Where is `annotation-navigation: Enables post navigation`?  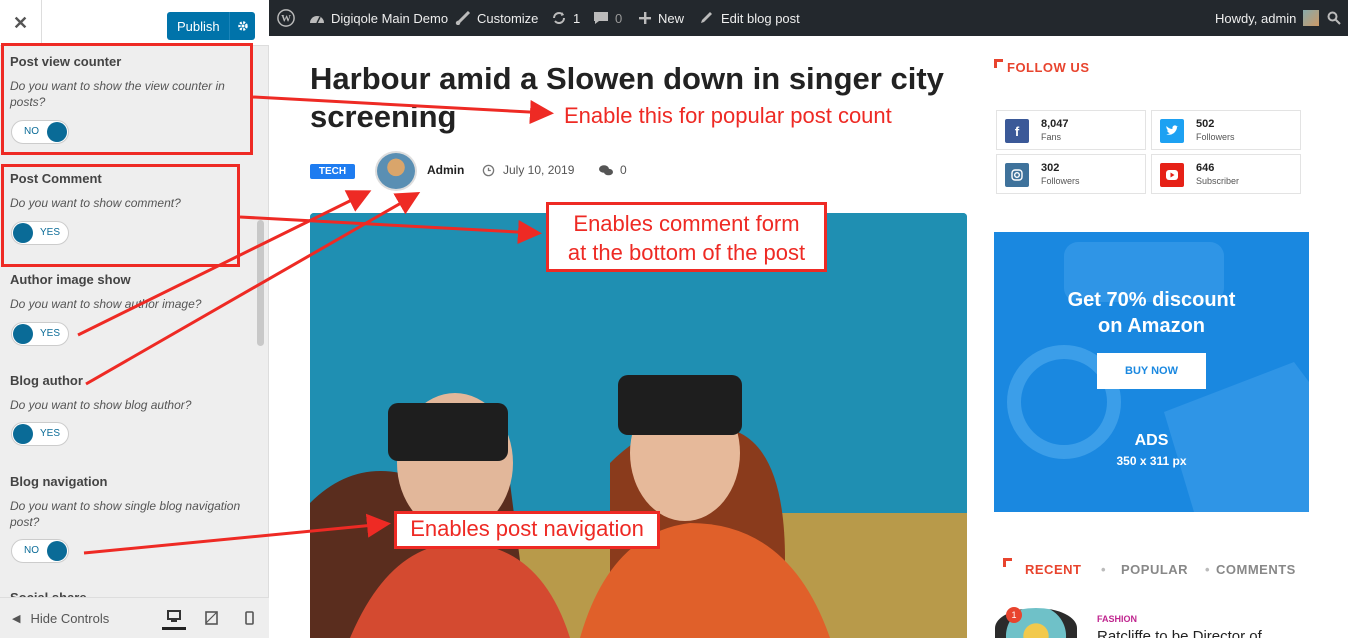 annotation-navigation: Enables post navigation is located at coordinates (527, 530).